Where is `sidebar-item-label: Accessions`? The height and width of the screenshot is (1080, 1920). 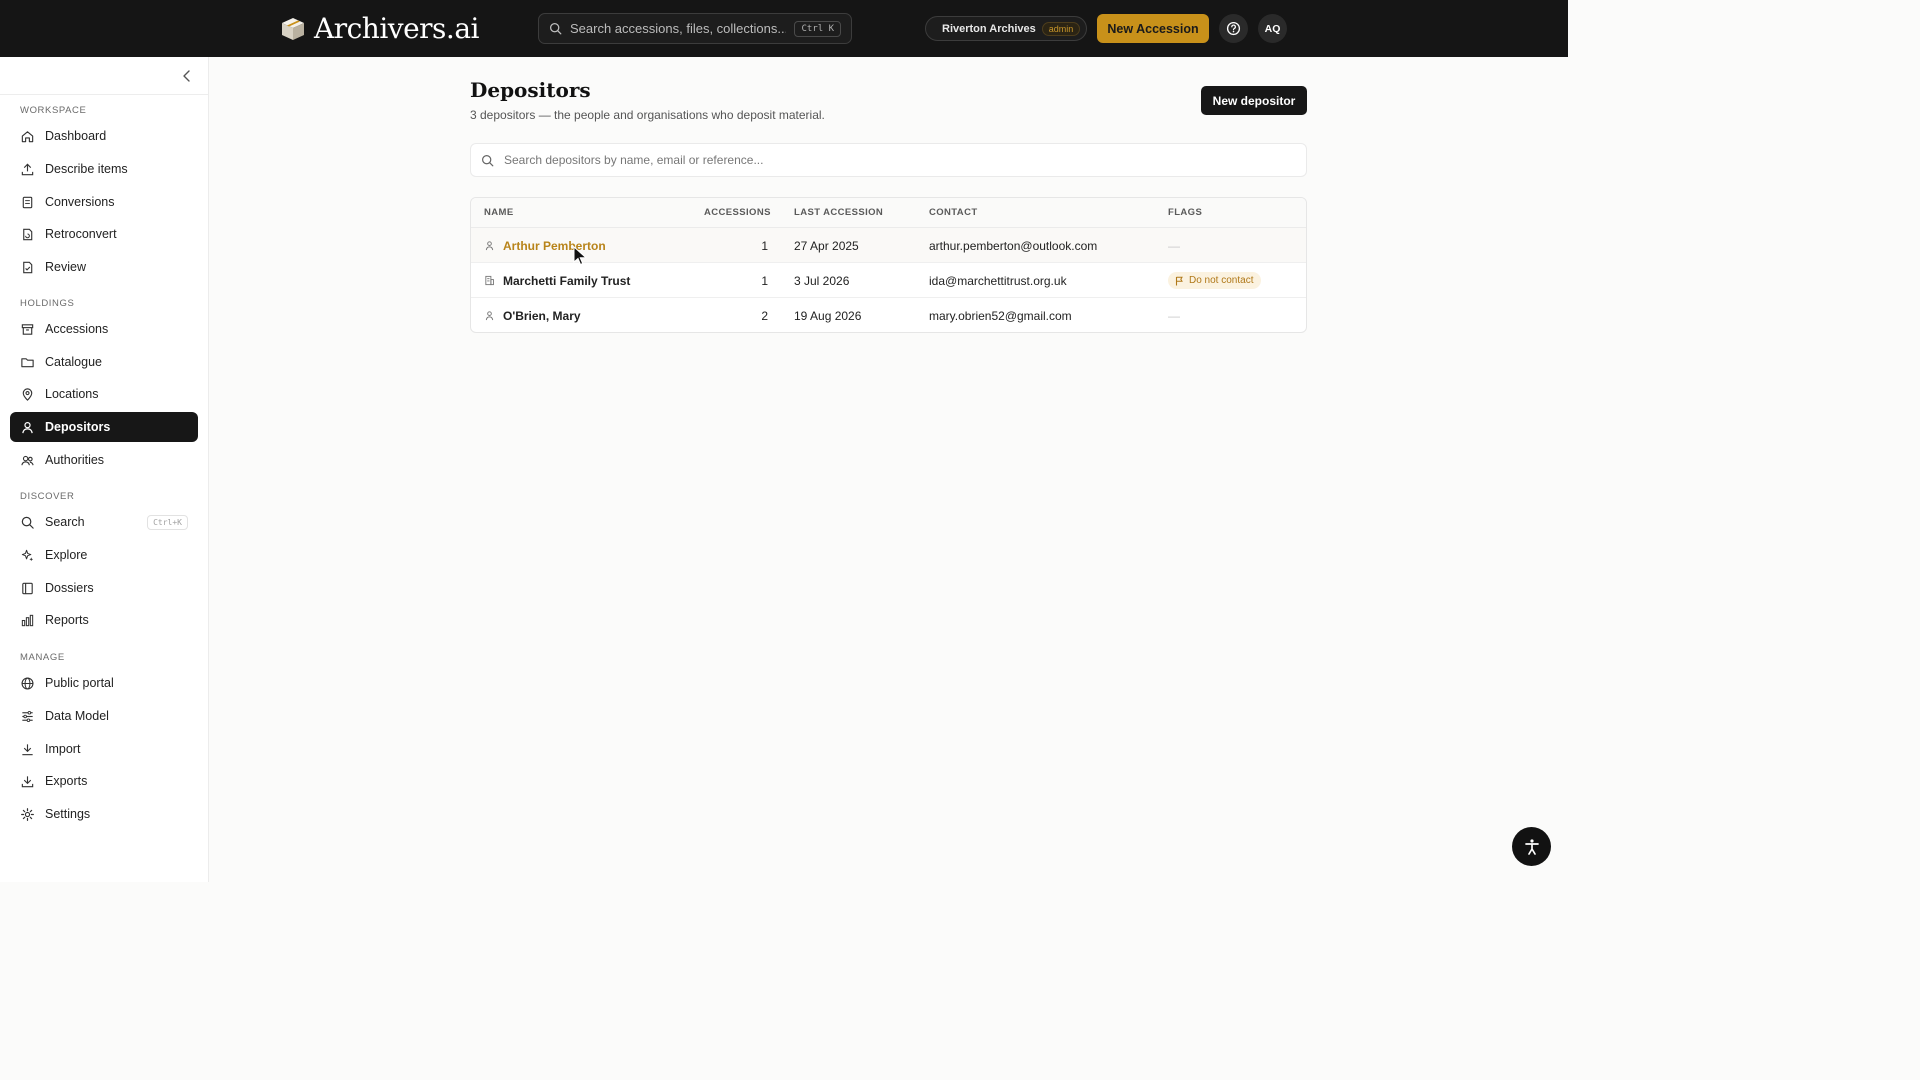
sidebar-item-label: Accessions is located at coordinates (77, 329).